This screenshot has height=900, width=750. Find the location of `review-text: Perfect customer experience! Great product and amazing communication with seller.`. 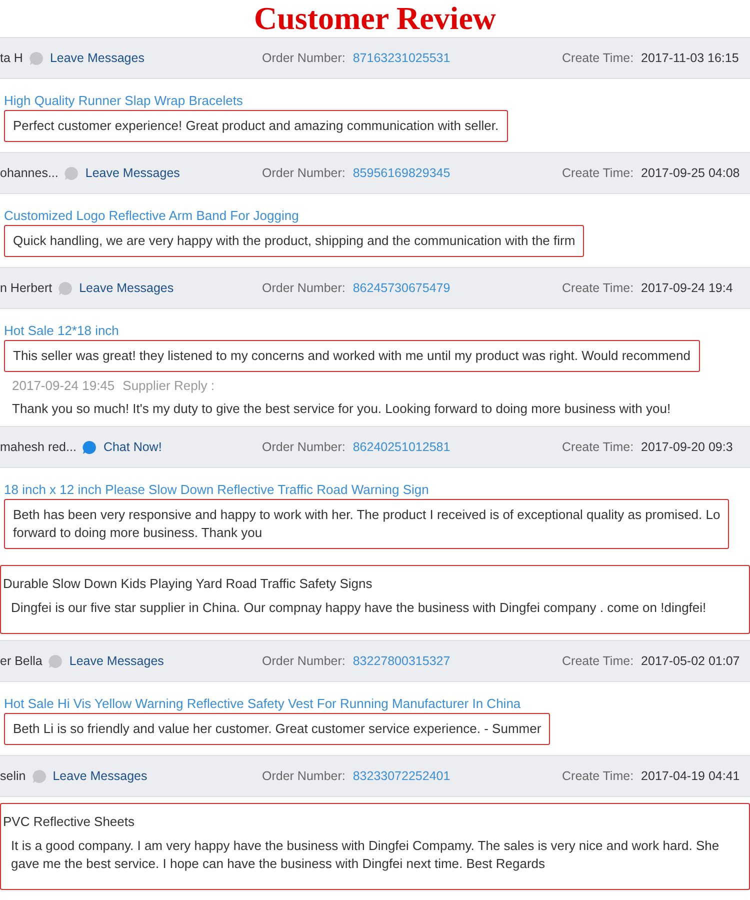

review-text: Perfect customer experience! Great product and amazing communication with seller. is located at coordinates (256, 126).